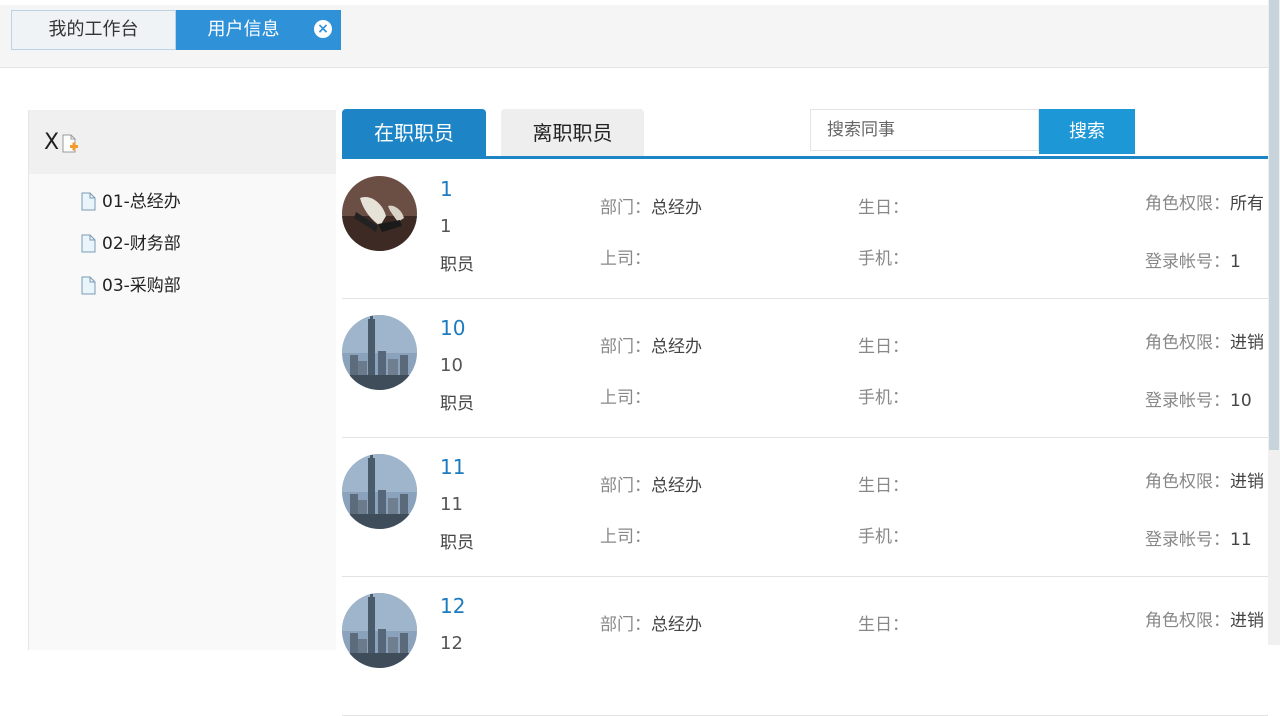 The height and width of the screenshot is (716, 1280). I want to click on tree-item-label: 01-总经办, so click(141, 202).